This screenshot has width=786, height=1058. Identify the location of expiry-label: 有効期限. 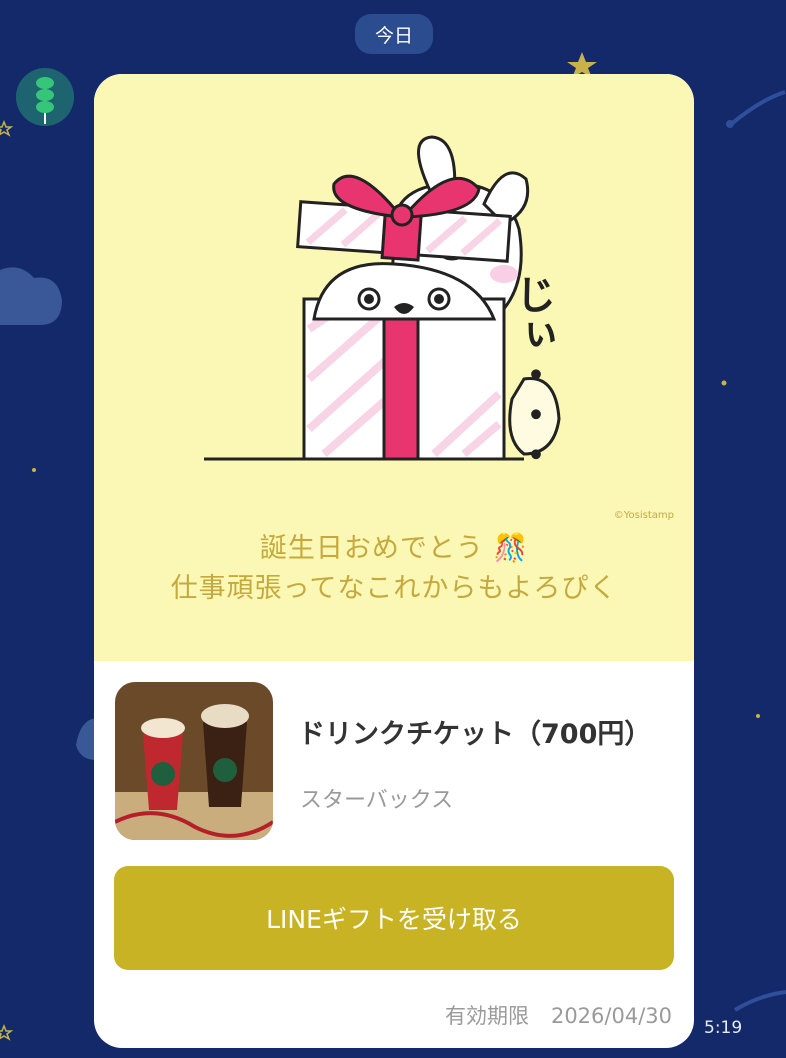
(486, 1016).